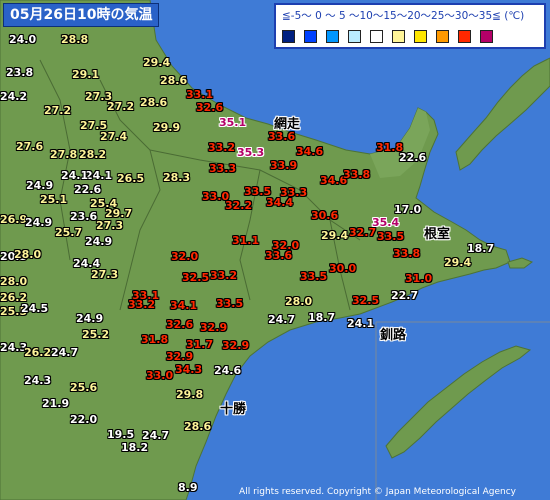 This screenshot has height=500, width=550. What do you see at coordinates (284, 165) in the screenshot?
I see `temperature-value: 33.9` at bounding box center [284, 165].